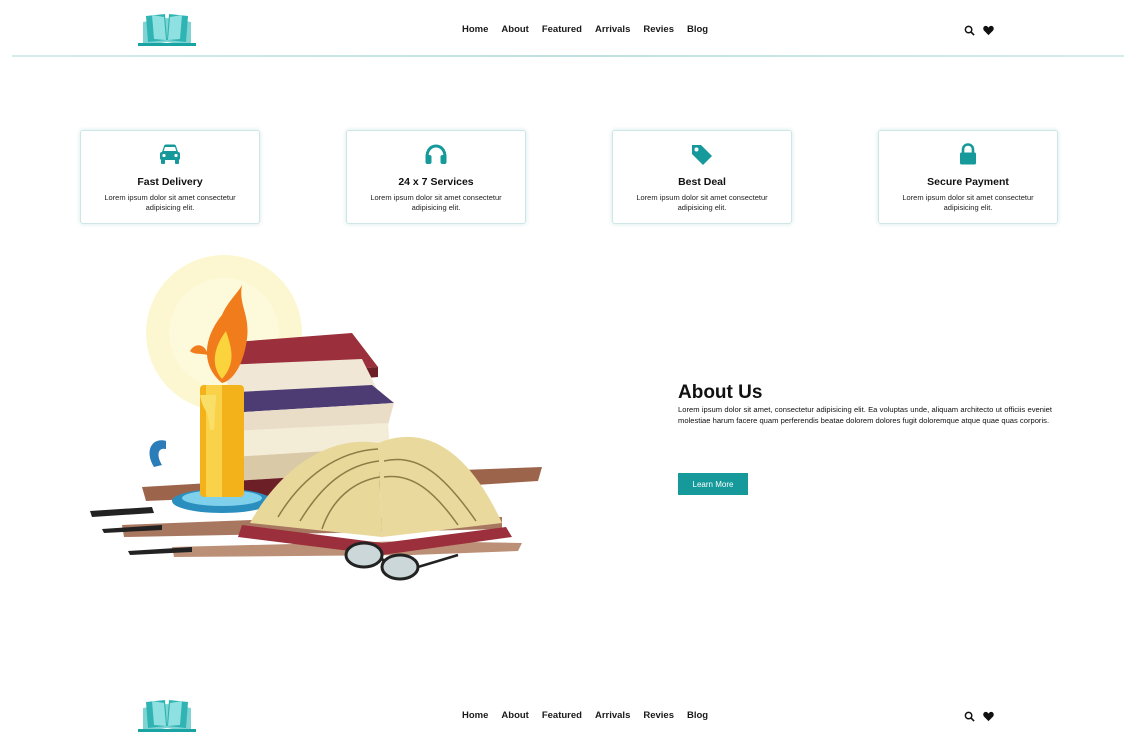 The image size is (1124, 742). Describe the element at coordinates (713, 484) in the screenshot. I see `learn-more-button: Learn More` at that location.